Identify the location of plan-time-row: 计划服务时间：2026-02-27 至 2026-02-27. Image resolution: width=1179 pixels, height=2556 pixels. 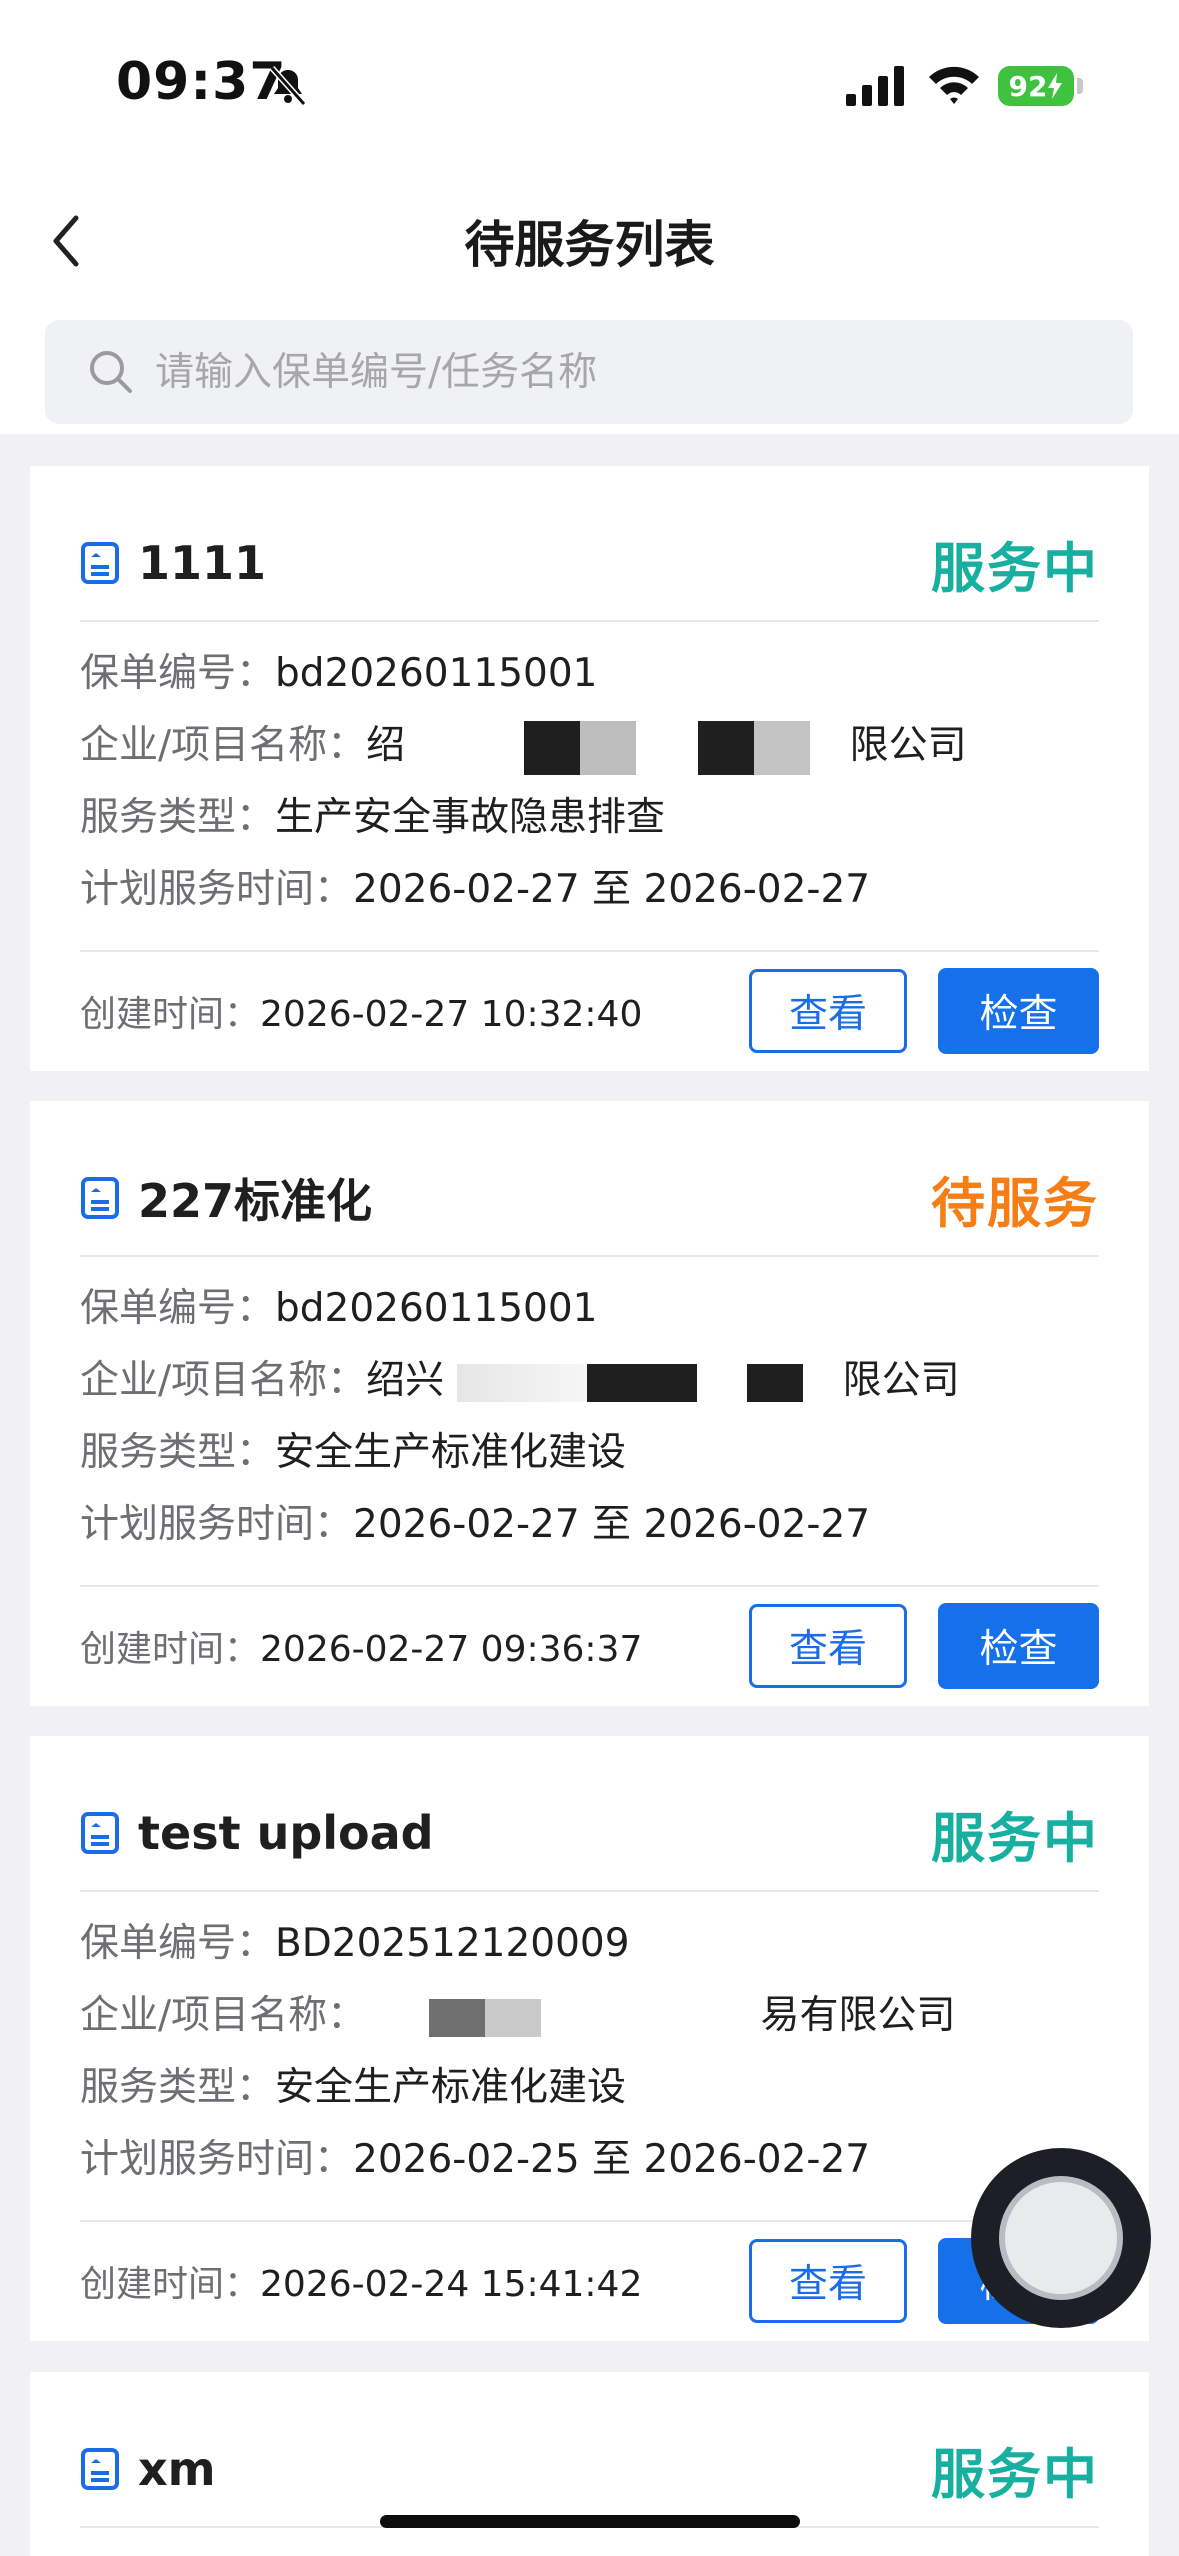
(475, 1521).